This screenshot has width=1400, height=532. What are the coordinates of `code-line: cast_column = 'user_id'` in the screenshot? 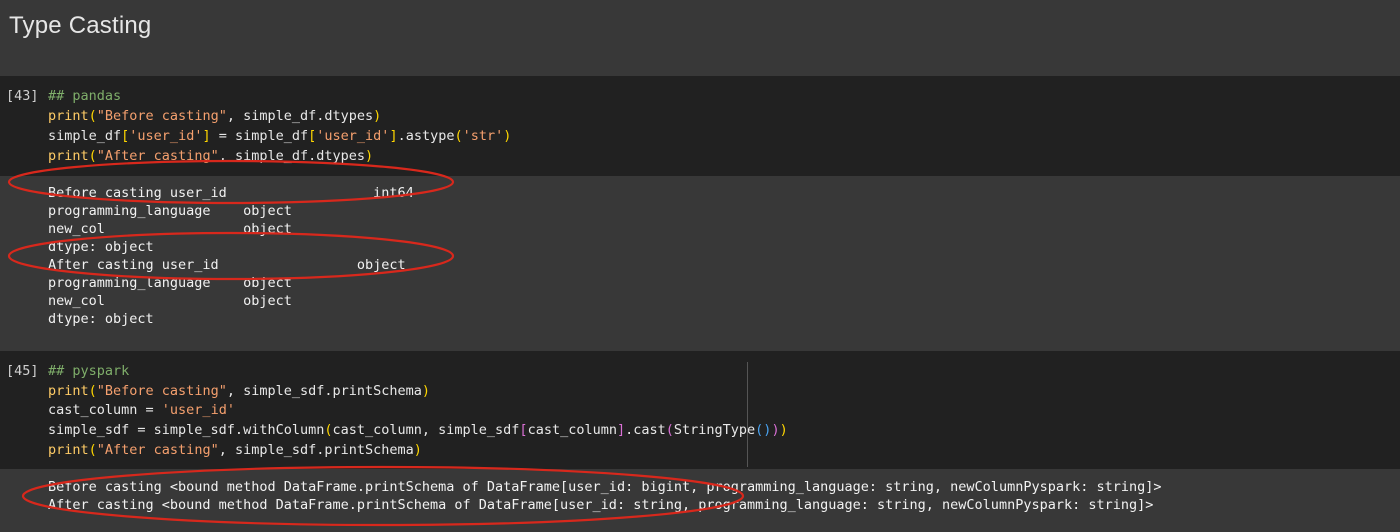 It's located at (141, 410).